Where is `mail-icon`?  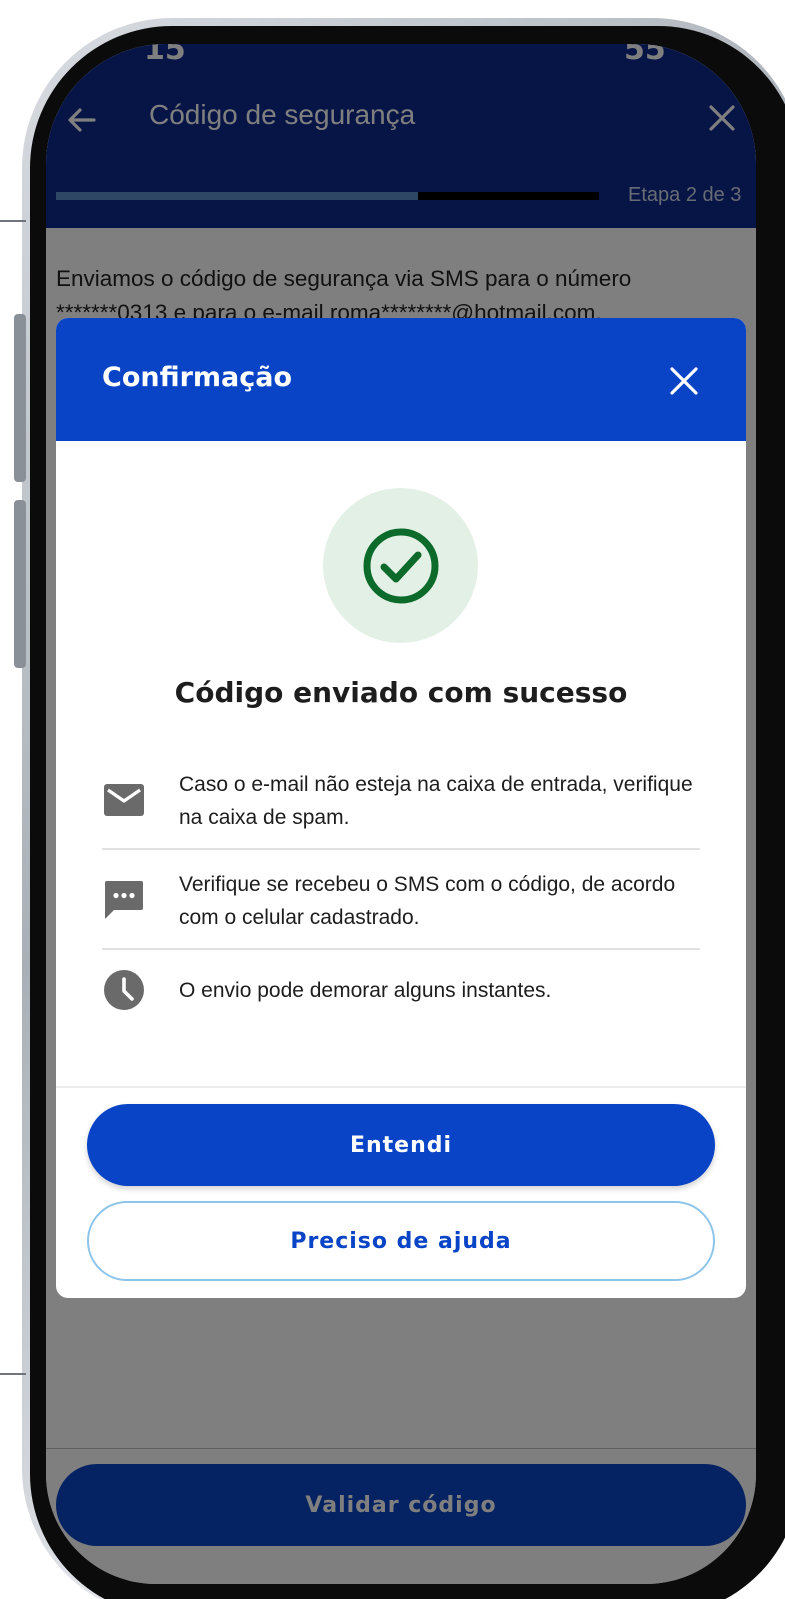
mail-icon is located at coordinates (124, 800).